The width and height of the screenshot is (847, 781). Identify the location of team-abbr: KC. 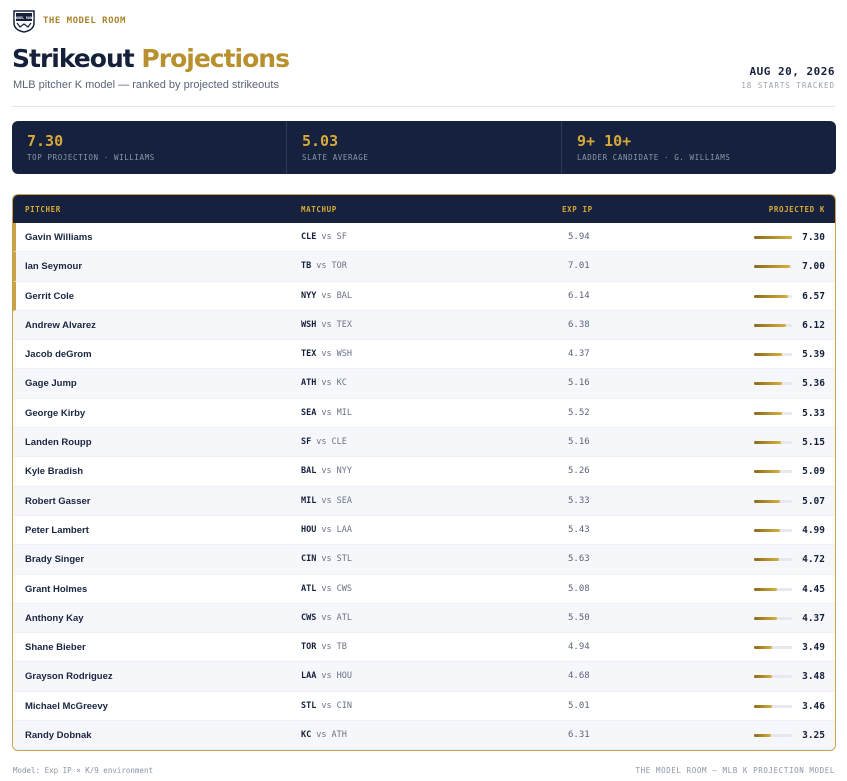
(306, 735).